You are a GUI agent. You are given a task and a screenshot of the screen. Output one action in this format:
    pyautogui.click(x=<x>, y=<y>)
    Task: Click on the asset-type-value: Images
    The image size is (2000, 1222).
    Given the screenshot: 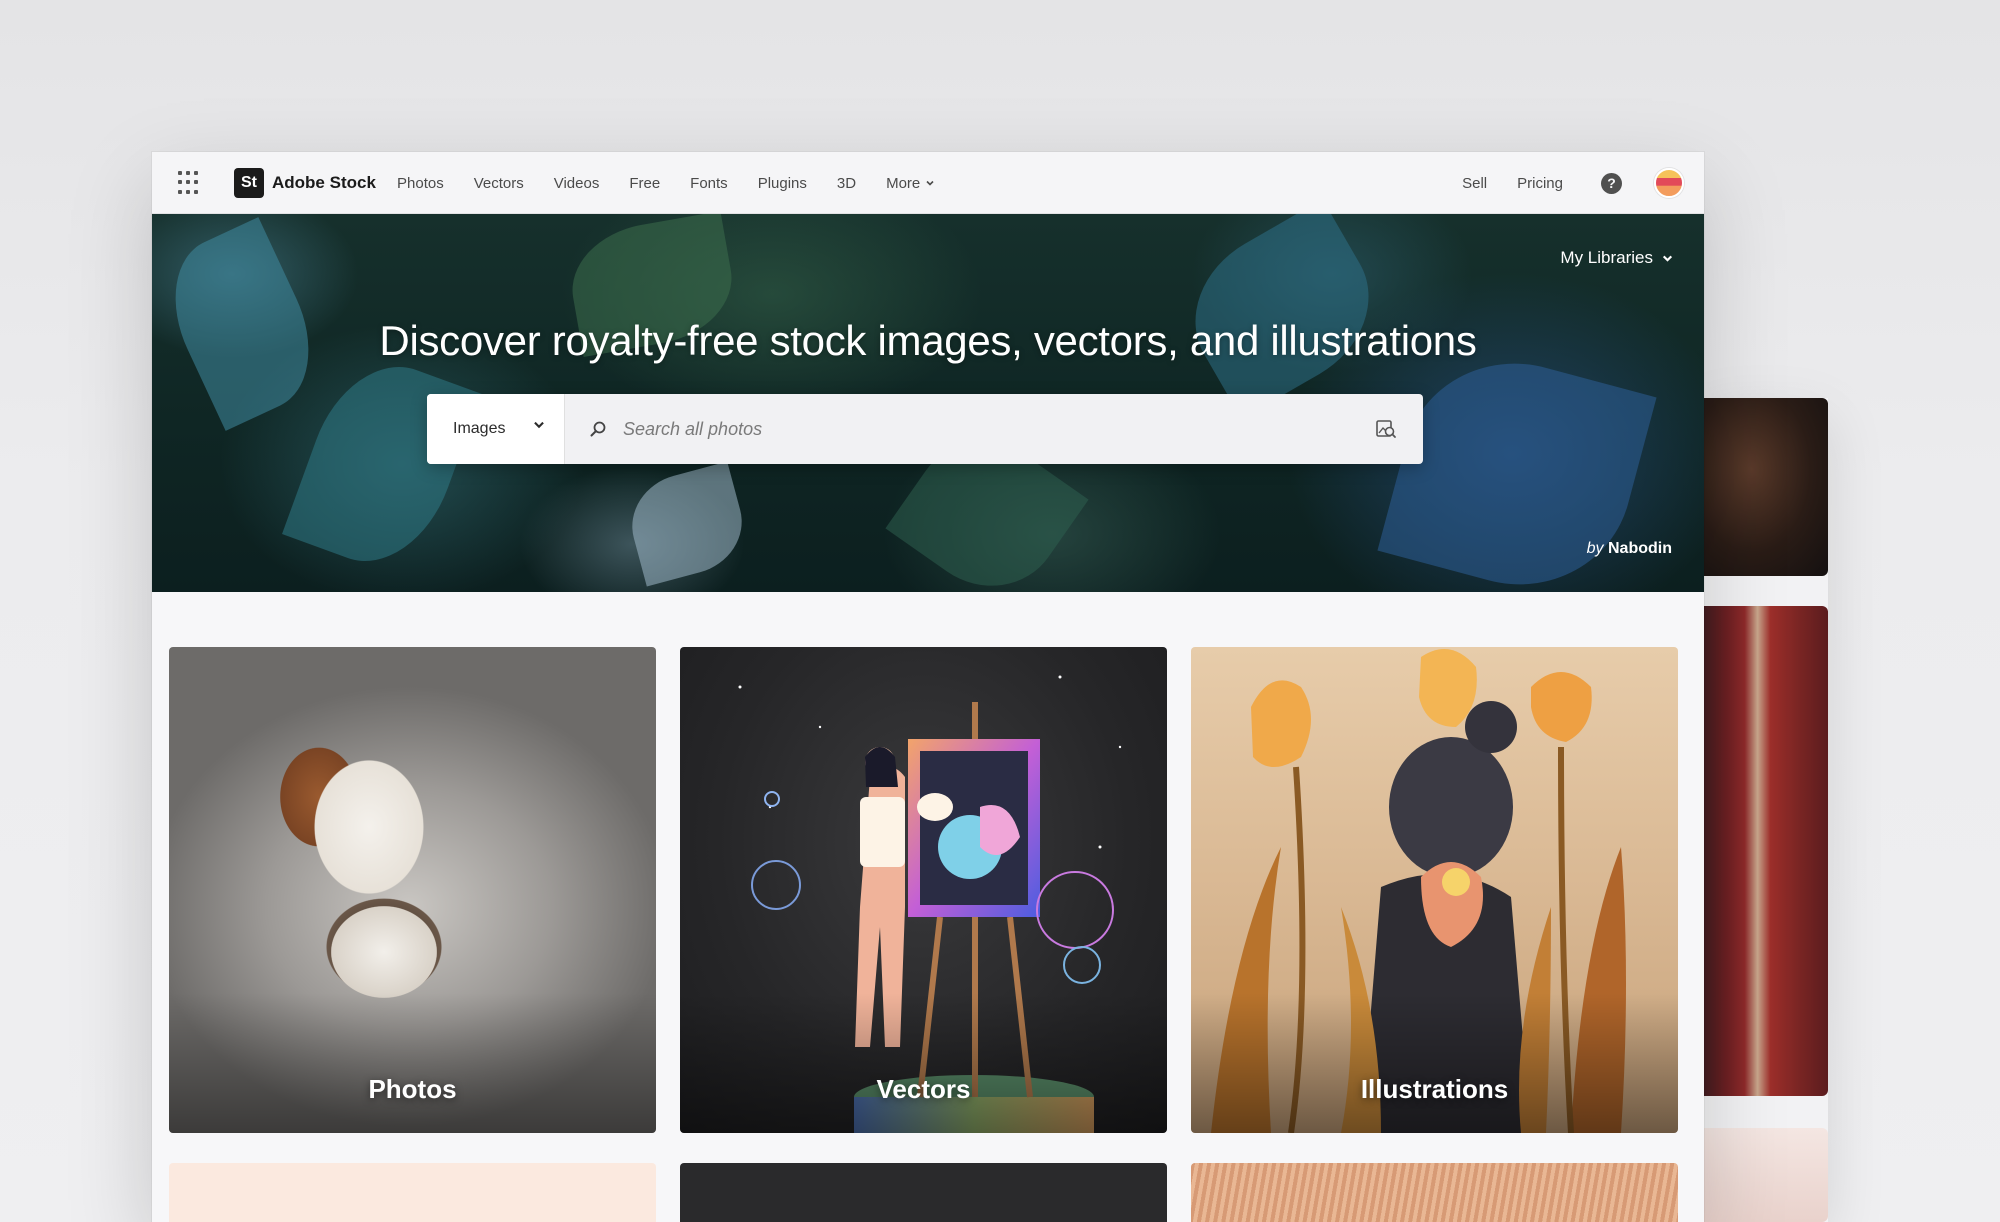 What is the action you would take?
    pyautogui.click(x=479, y=428)
    